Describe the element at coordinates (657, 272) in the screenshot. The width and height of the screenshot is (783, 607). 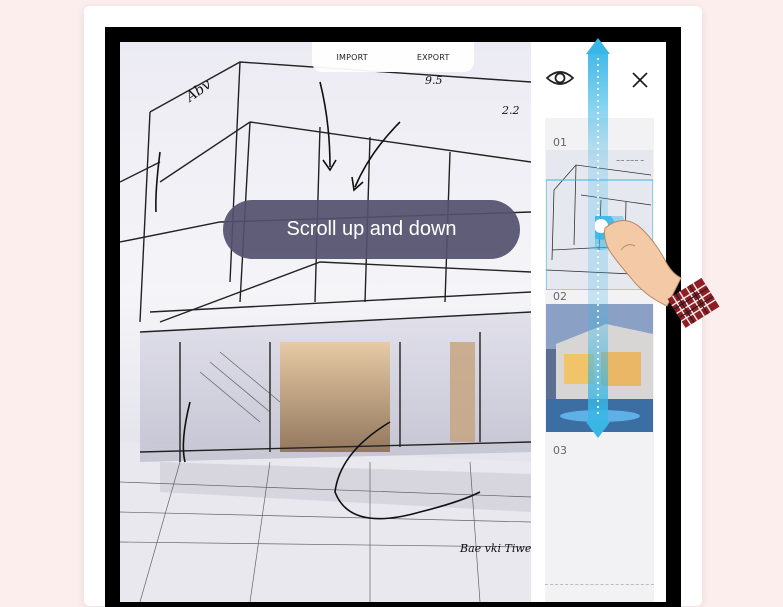
I see `hand-pointer-icon` at that location.